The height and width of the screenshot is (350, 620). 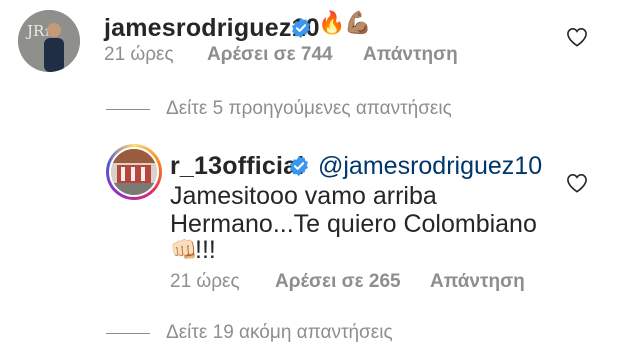 I want to click on likes-count-link: Αρέσει σε 265, so click(x=338, y=282).